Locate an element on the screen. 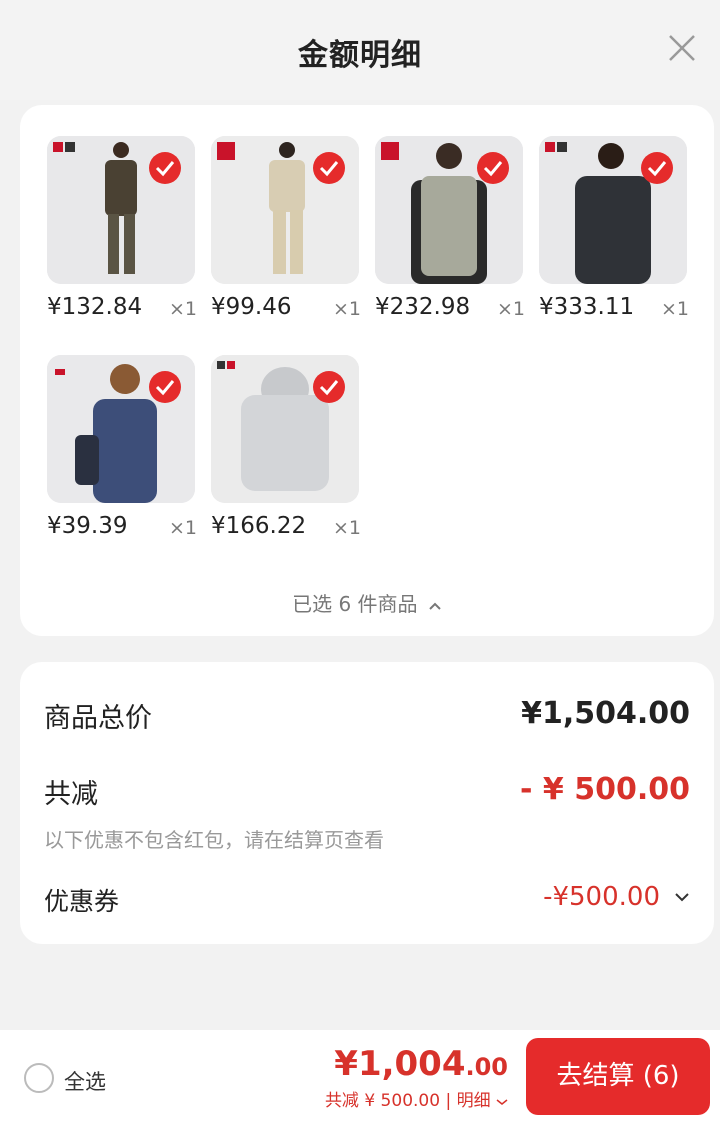  coupon-label: 优惠券 is located at coordinates (82, 901).